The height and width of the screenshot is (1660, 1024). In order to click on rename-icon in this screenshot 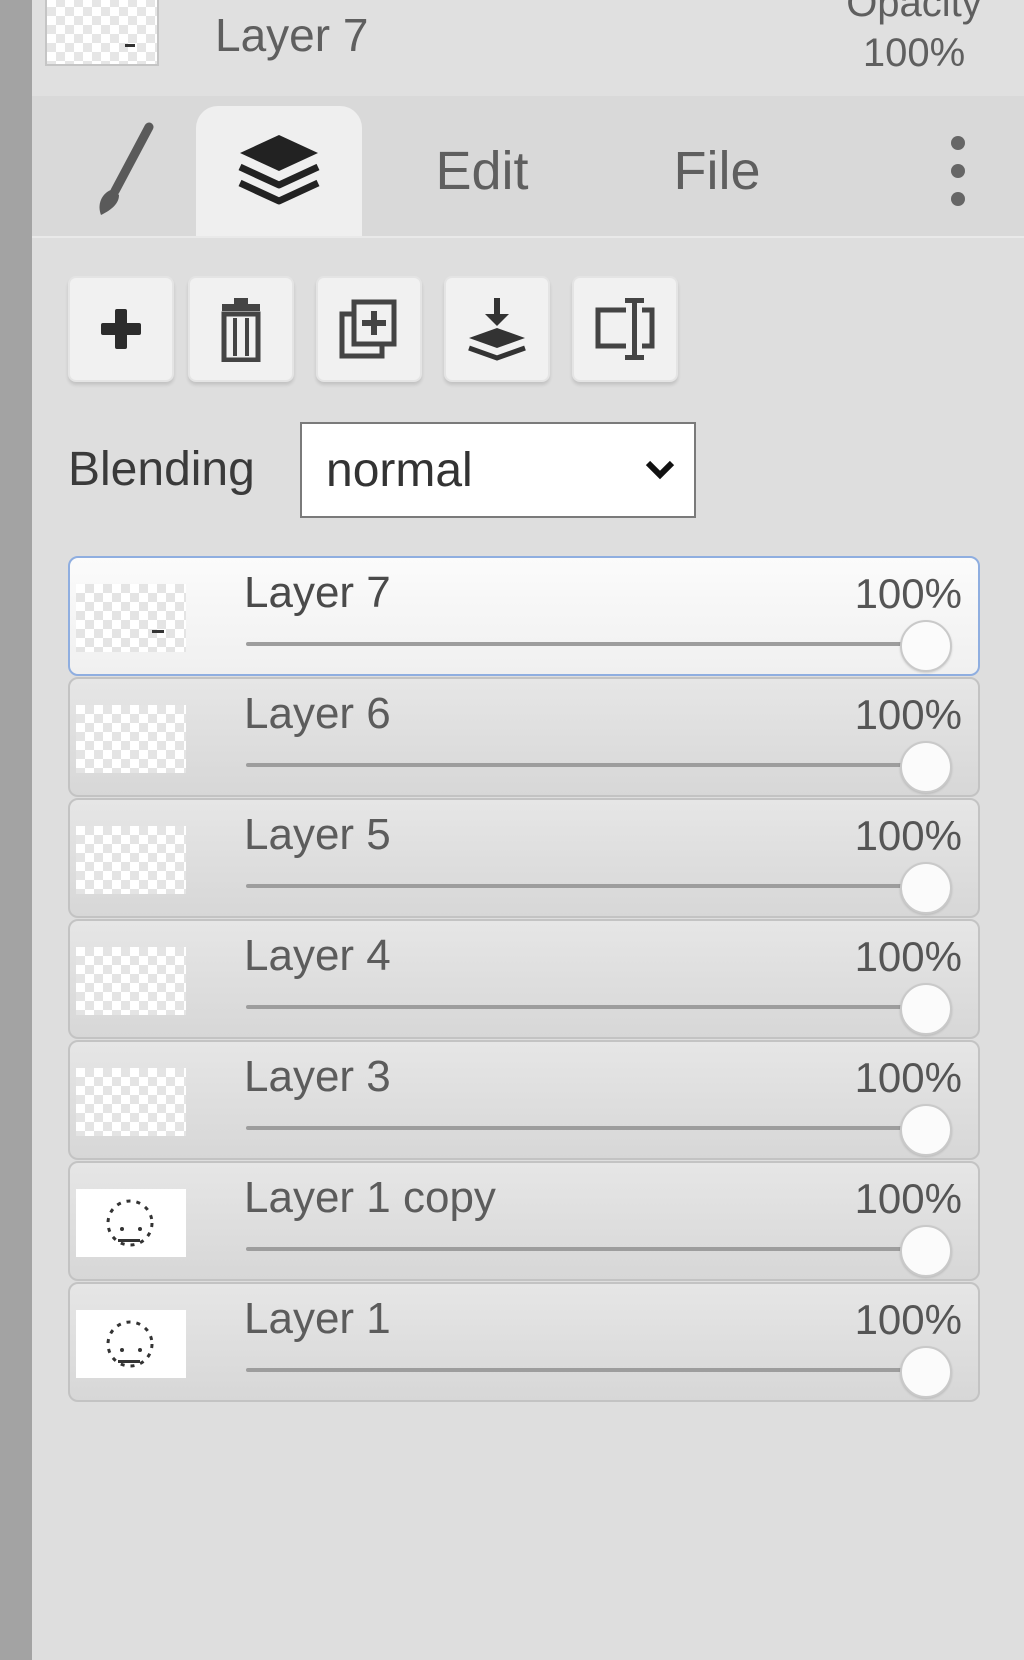, I will do `click(625, 329)`.